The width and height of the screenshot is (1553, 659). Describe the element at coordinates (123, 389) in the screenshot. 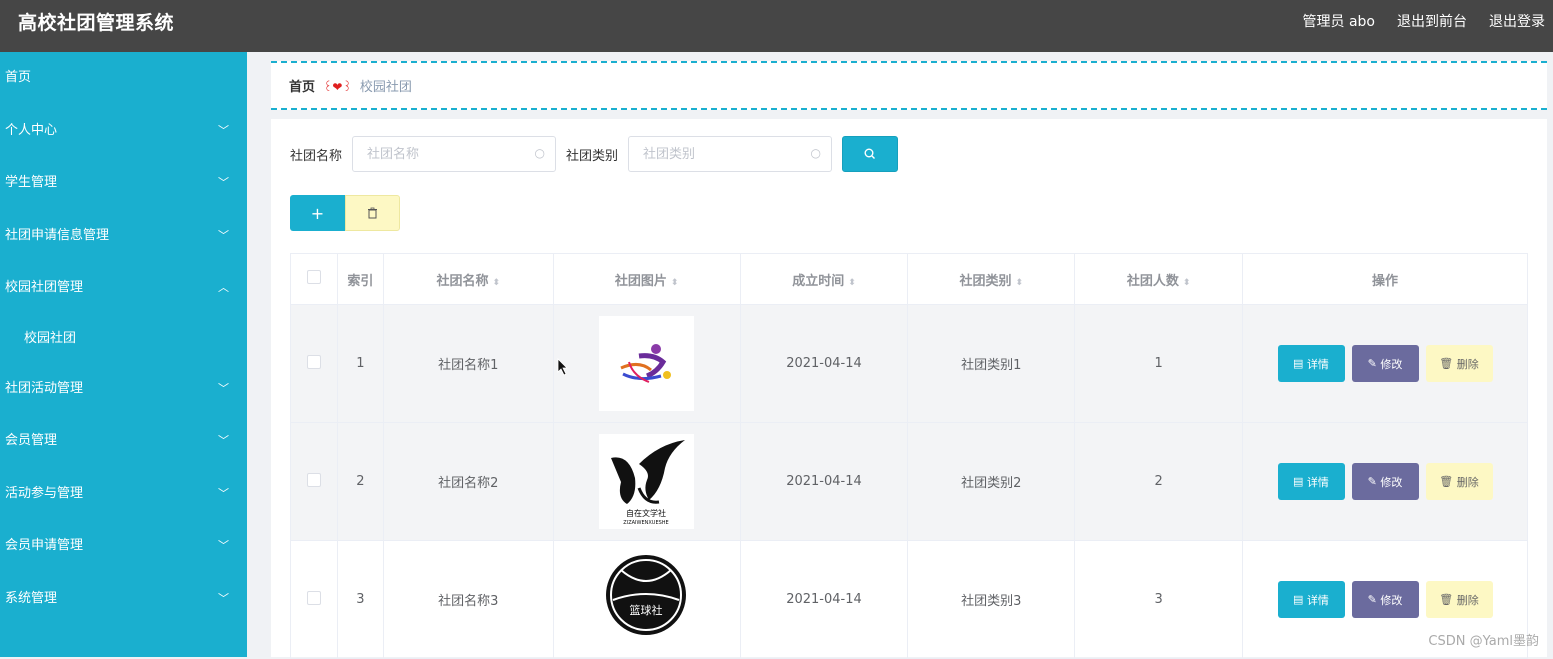

I see `sidebar-item-club-activities: 社团活动管理 ﹀` at that location.